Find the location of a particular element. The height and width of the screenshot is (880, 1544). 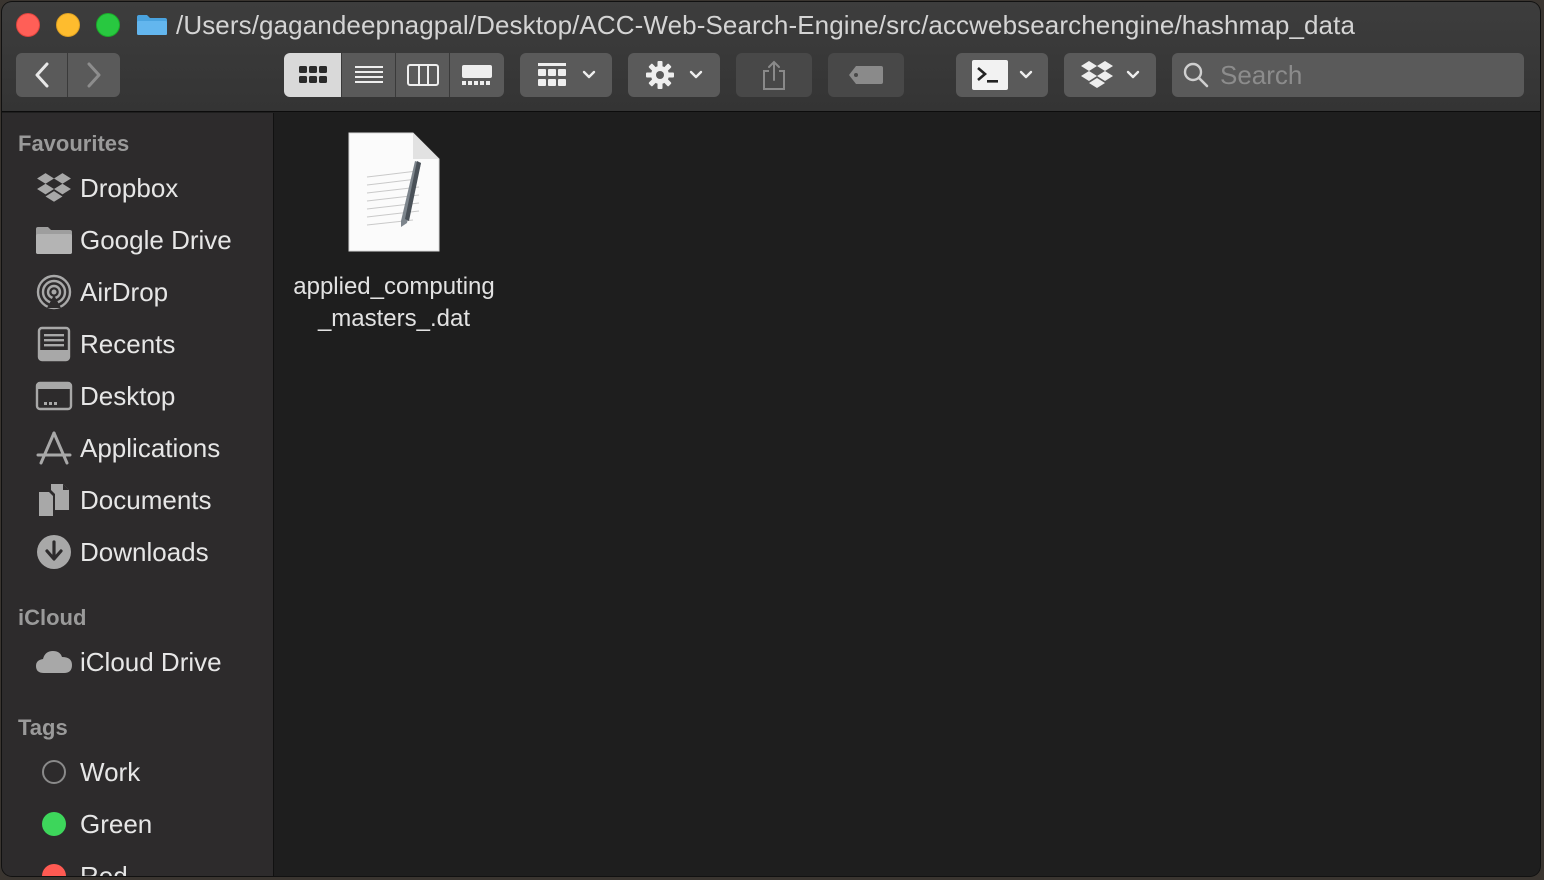

sidebar-item-label: iCloud Drive is located at coordinates (151, 661).